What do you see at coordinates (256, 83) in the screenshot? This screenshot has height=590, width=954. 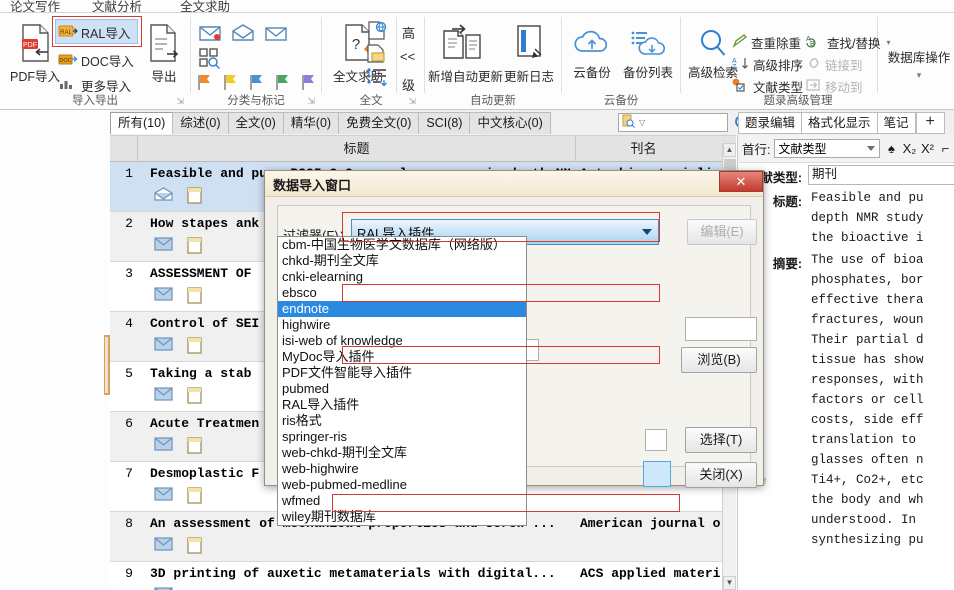 I see `flag-blue-icon` at bounding box center [256, 83].